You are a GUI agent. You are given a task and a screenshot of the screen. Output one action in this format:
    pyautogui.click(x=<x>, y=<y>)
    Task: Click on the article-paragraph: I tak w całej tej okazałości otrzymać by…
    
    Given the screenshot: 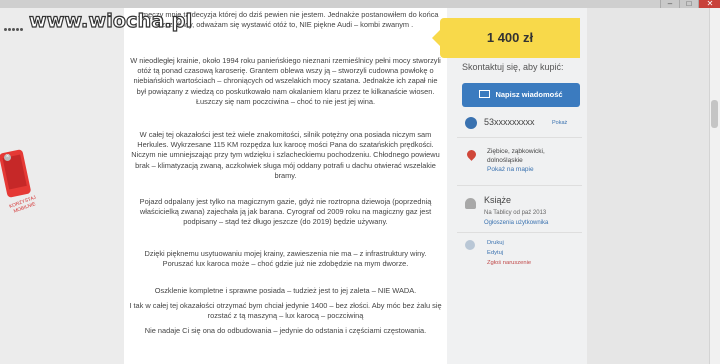 What is the action you would take?
    pyautogui.click(x=285, y=311)
    